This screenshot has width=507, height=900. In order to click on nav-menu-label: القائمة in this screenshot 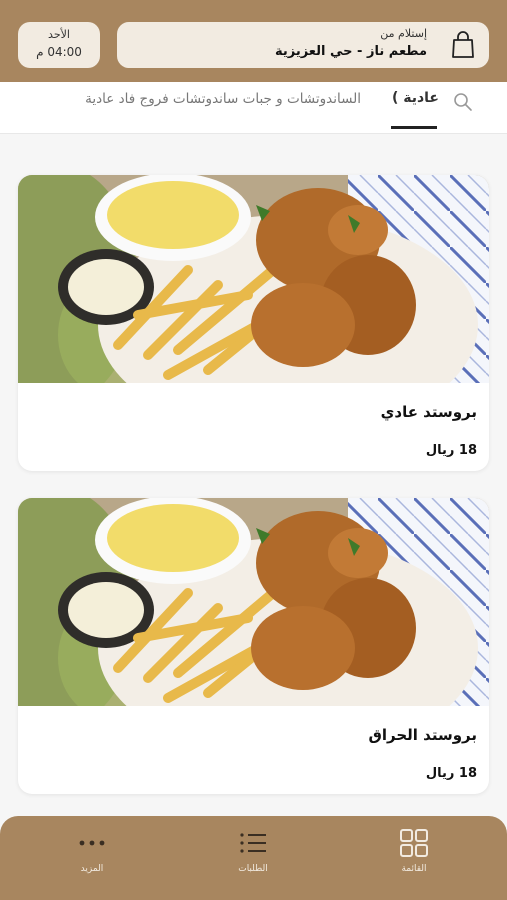, I will do `click(414, 869)`.